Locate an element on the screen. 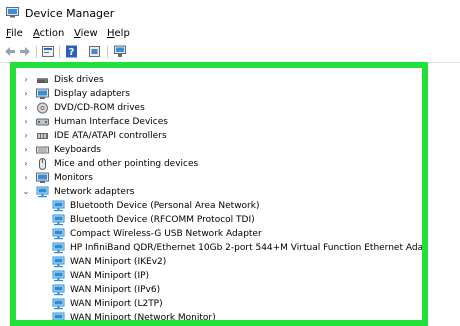 The width and height of the screenshot is (460, 326). network-adapter-label: Bluetooth Device (Personal Area Network) is located at coordinates (165, 206).